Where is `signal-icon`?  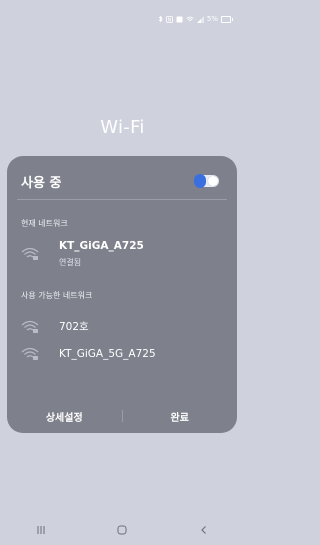
signal-icon is located at coordinates (200, 19).